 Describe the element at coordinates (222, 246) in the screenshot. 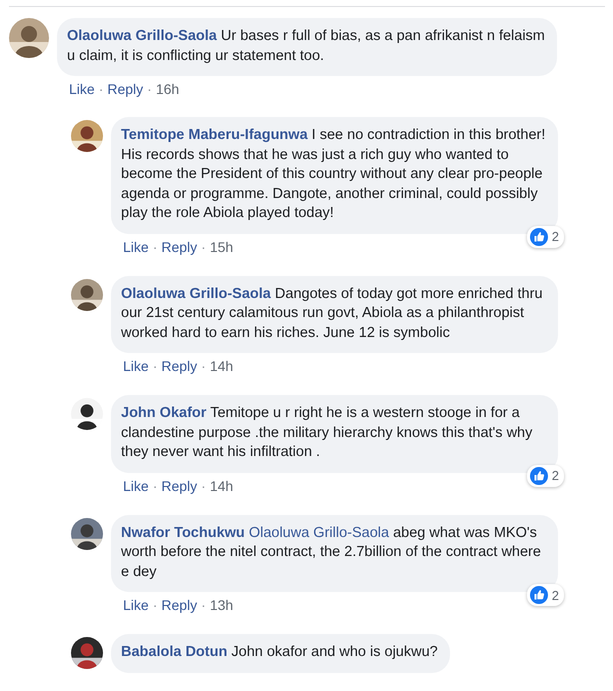

I see `timestamp: 15h` at that location.